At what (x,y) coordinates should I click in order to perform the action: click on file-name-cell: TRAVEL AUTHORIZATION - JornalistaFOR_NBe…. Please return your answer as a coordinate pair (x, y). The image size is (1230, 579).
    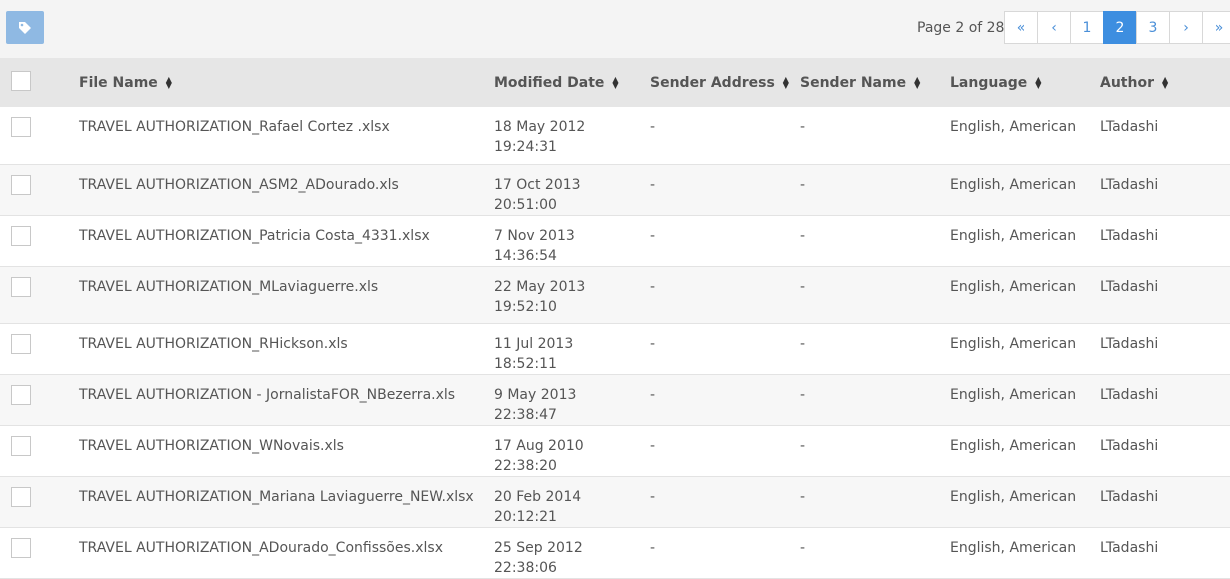
    Looking at the image, I should click on (286, 399).